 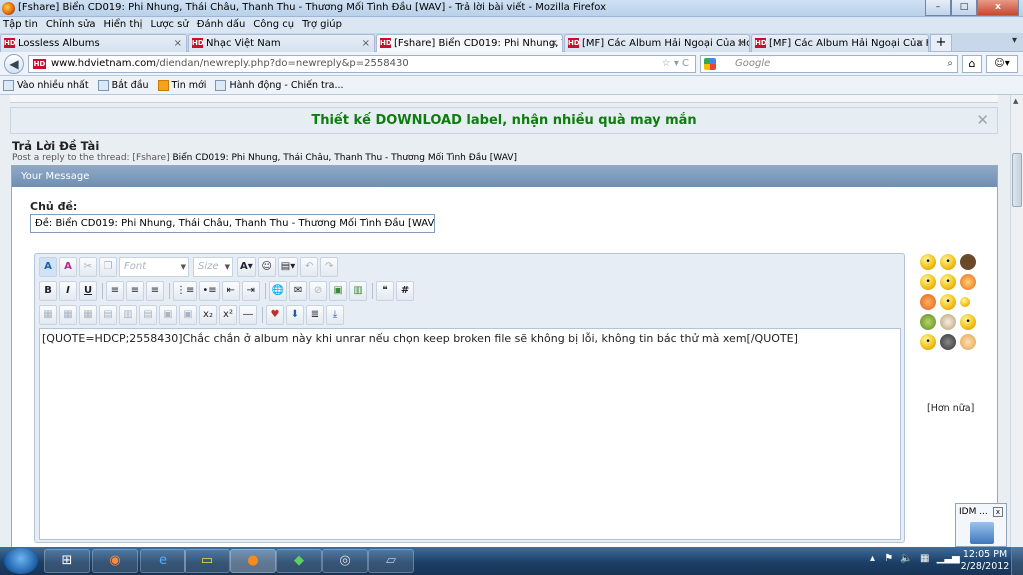 I want to click on tab-mf-album-1: HD [MF] Các Album Hải Ngoại Của Hoa... ×, so click(x=657, y=43).